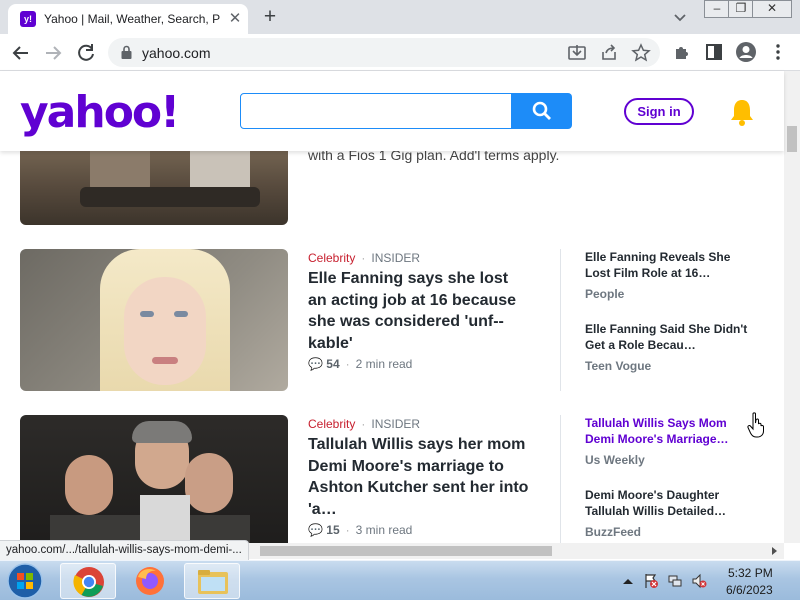 The height and width of the screenshot is (600, 800). Describe the element at coordinates (792, 139) in the screenshot. I see `vertical-scroll-thumb` at that location.